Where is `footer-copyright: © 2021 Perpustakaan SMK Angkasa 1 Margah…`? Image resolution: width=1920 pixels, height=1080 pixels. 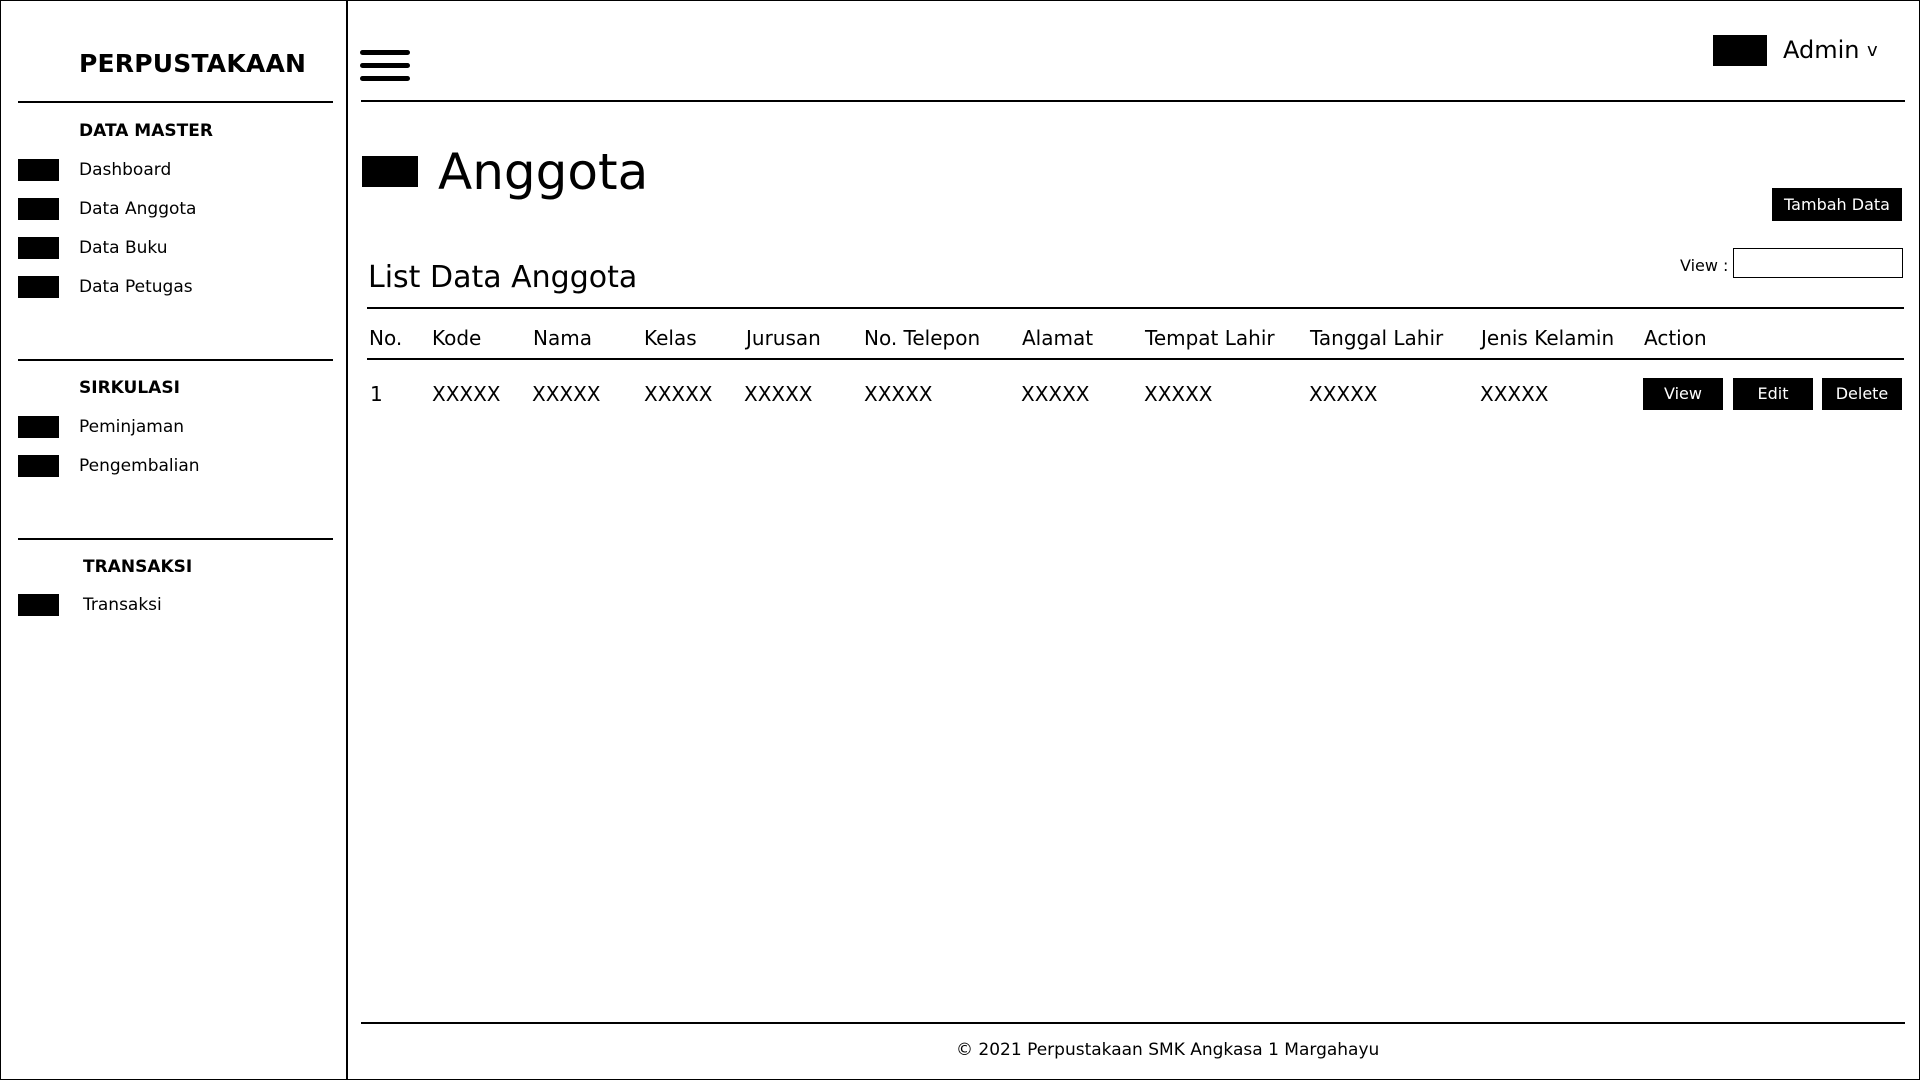 footer-copyright: © 2021 Perpustakaan SMK Angkasa 1 Margah… is located at coordinates (1168, 1050).